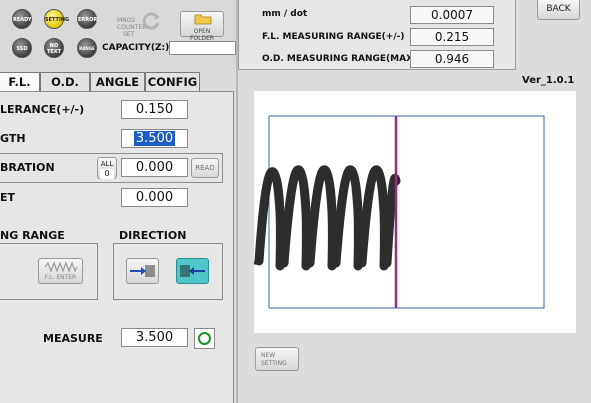 The image size is (591, 403). I want to click on tab-config: CONFIG, so click(172, 81).